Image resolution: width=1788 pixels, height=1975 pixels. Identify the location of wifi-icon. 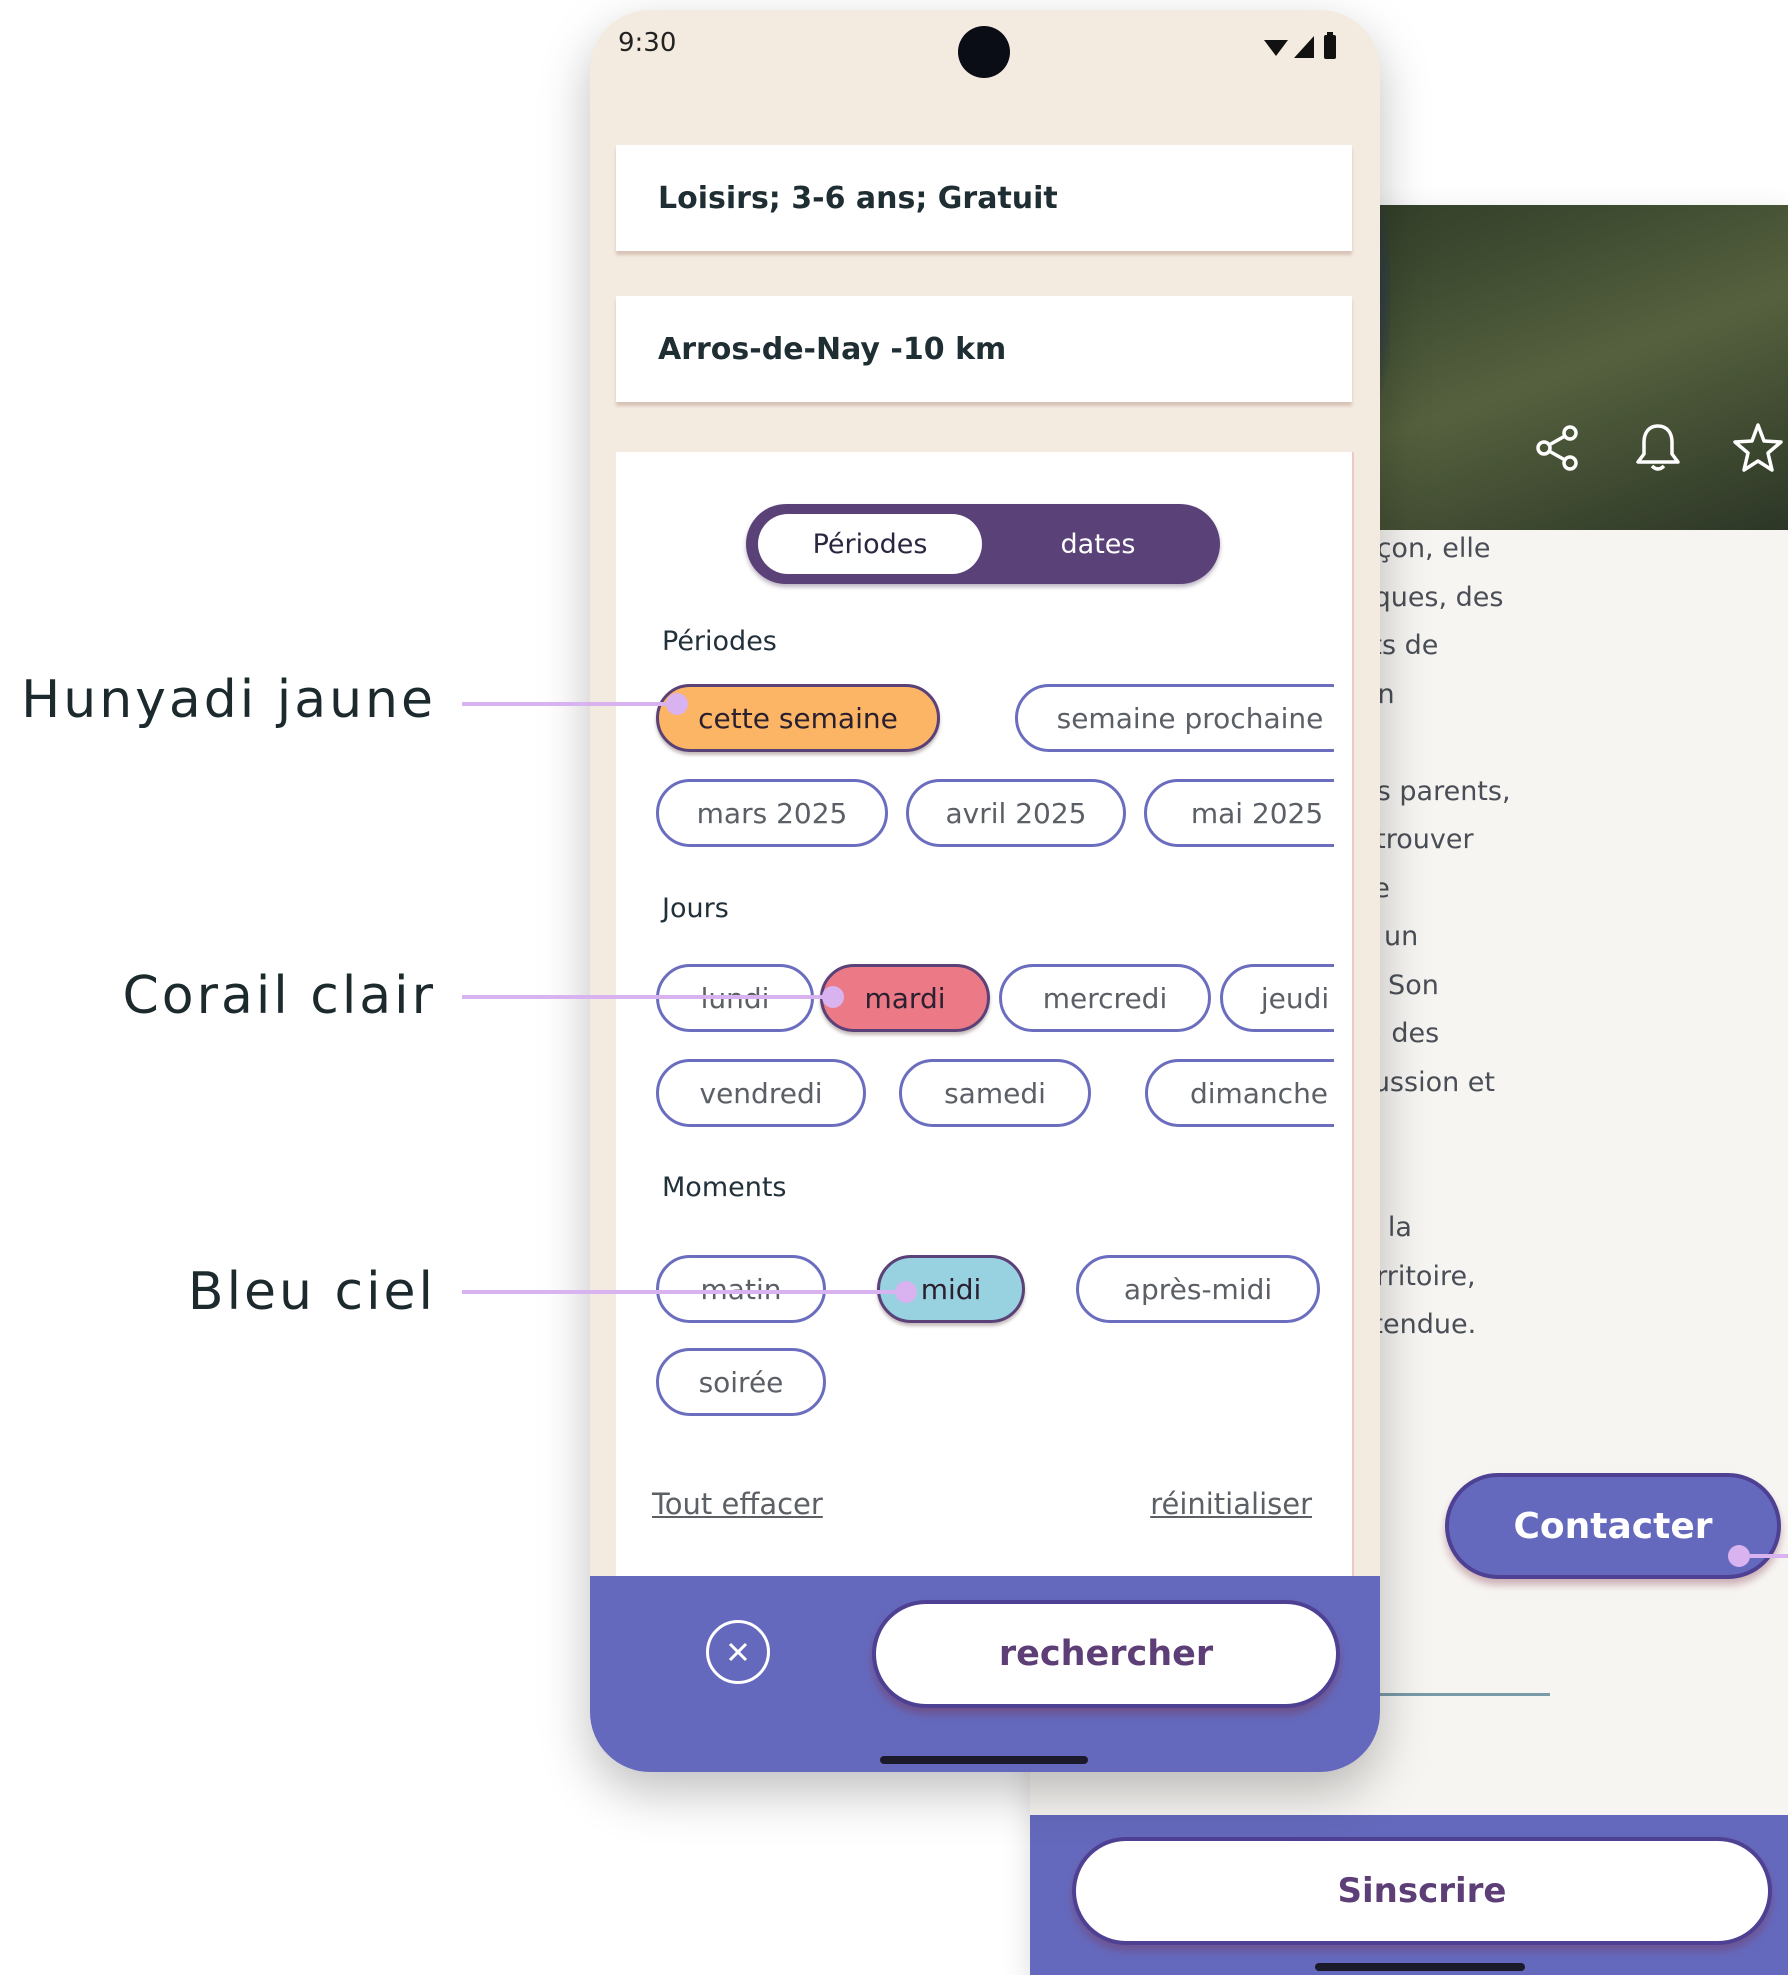
(1276, 48).